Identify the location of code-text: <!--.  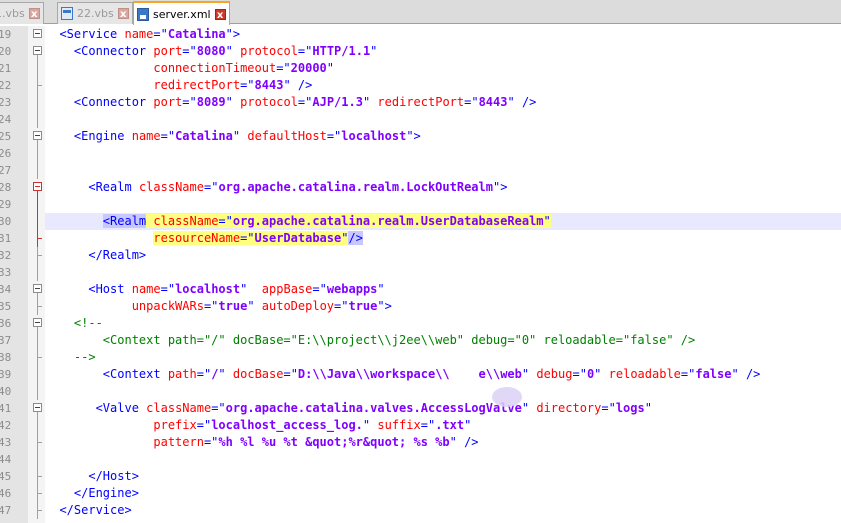
(443, 323).